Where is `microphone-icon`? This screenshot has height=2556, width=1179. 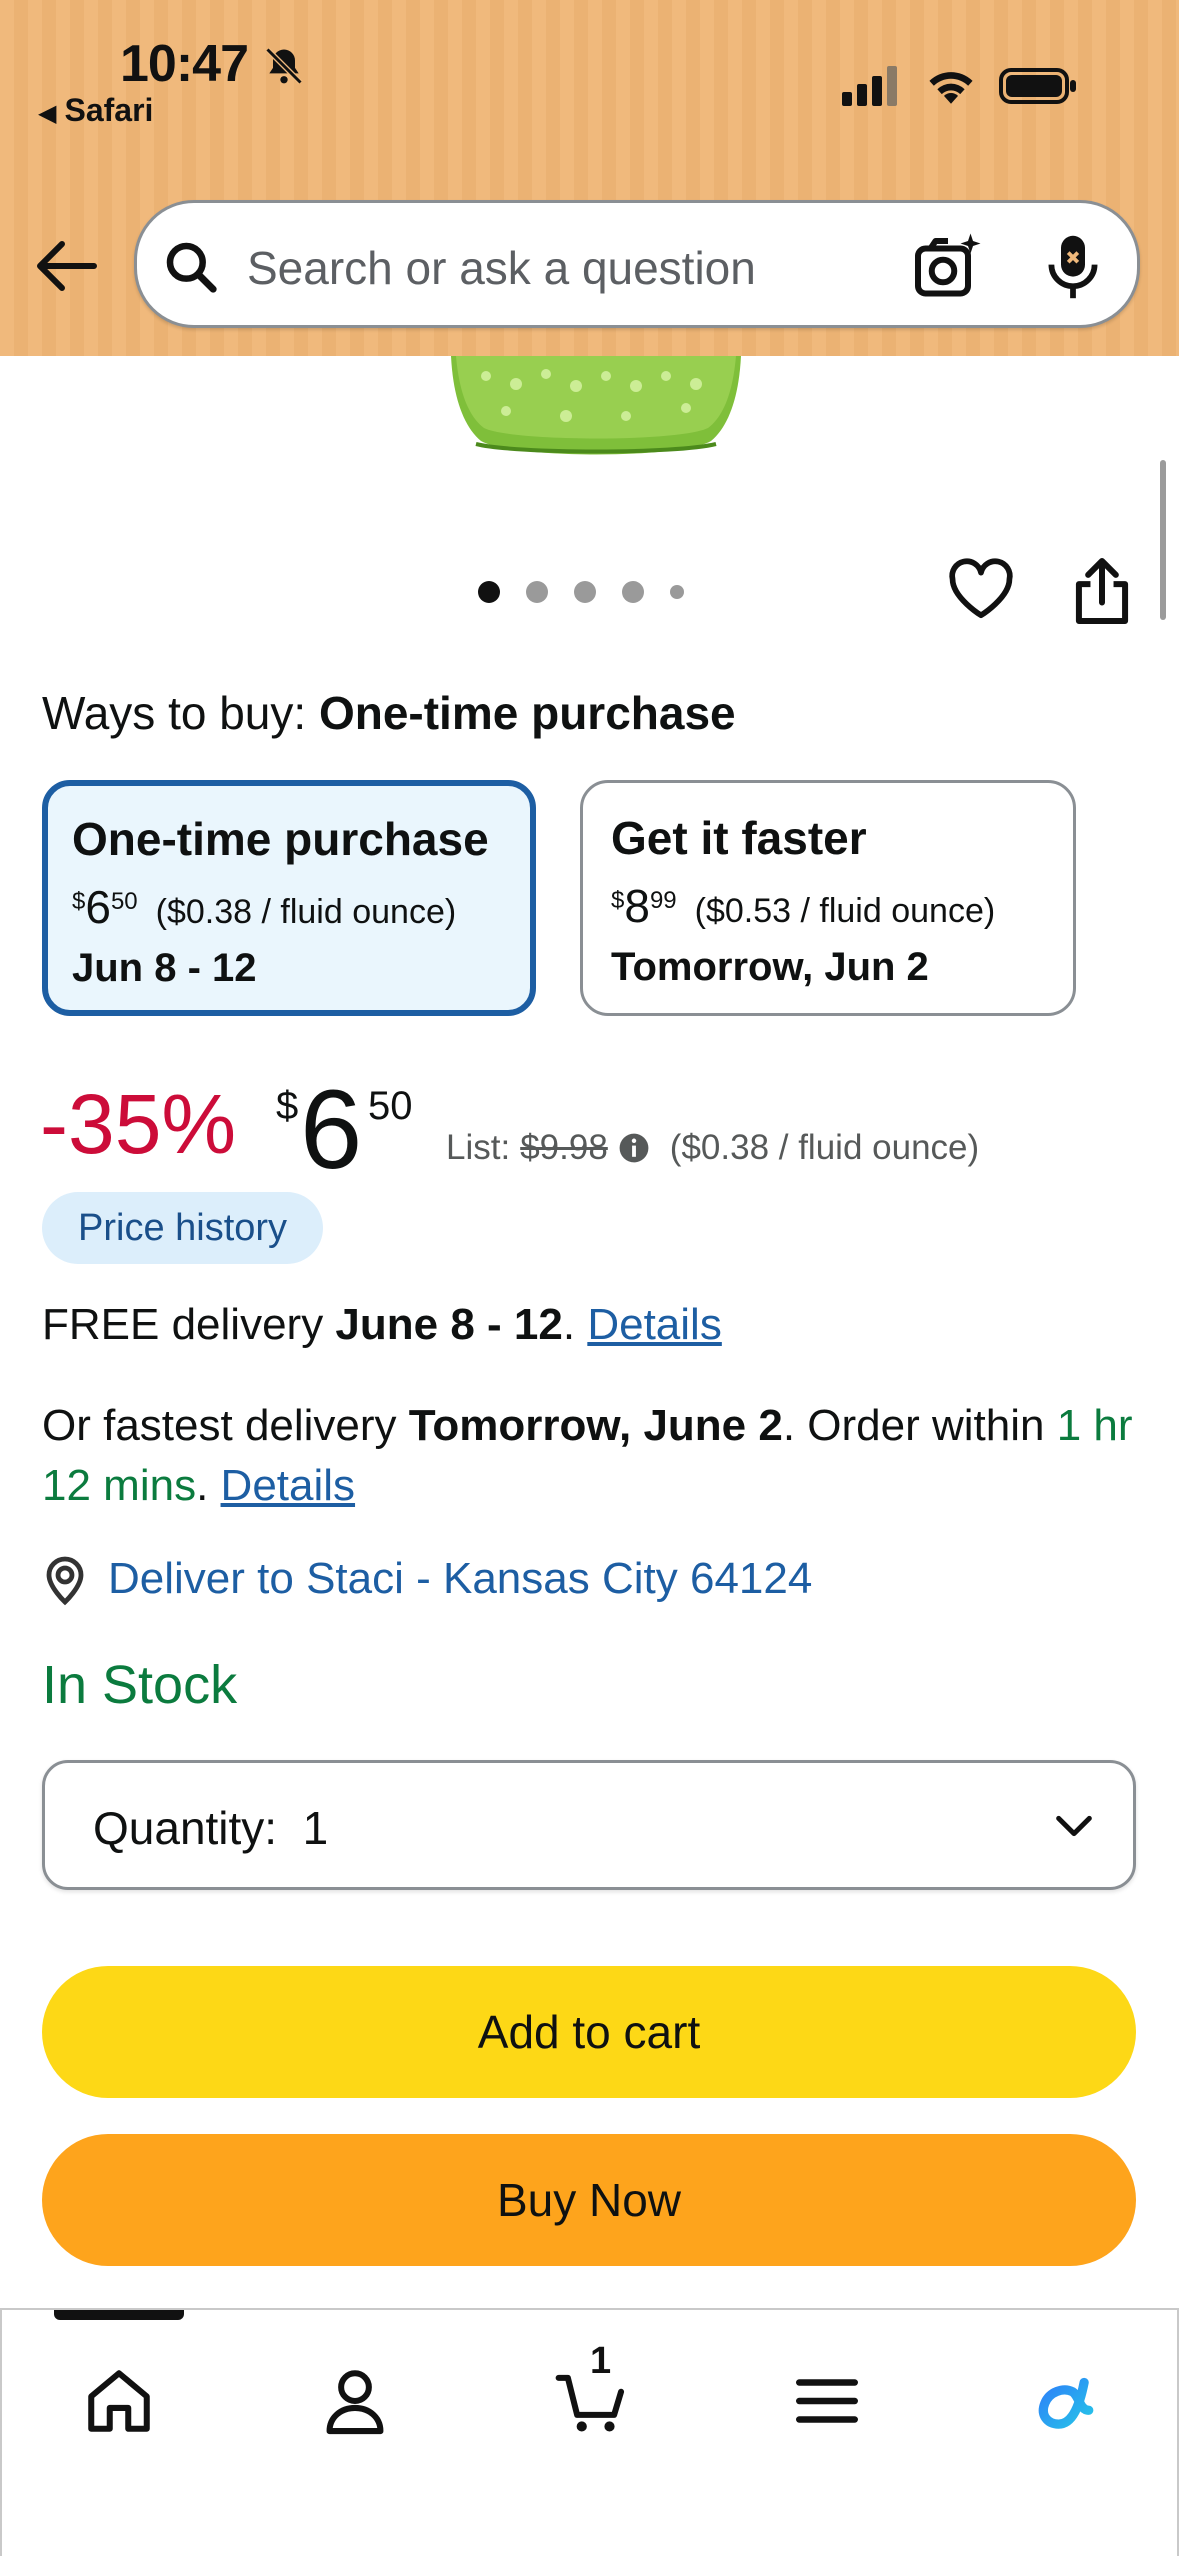 microphone-icon is located at coordinates (1073, 267).